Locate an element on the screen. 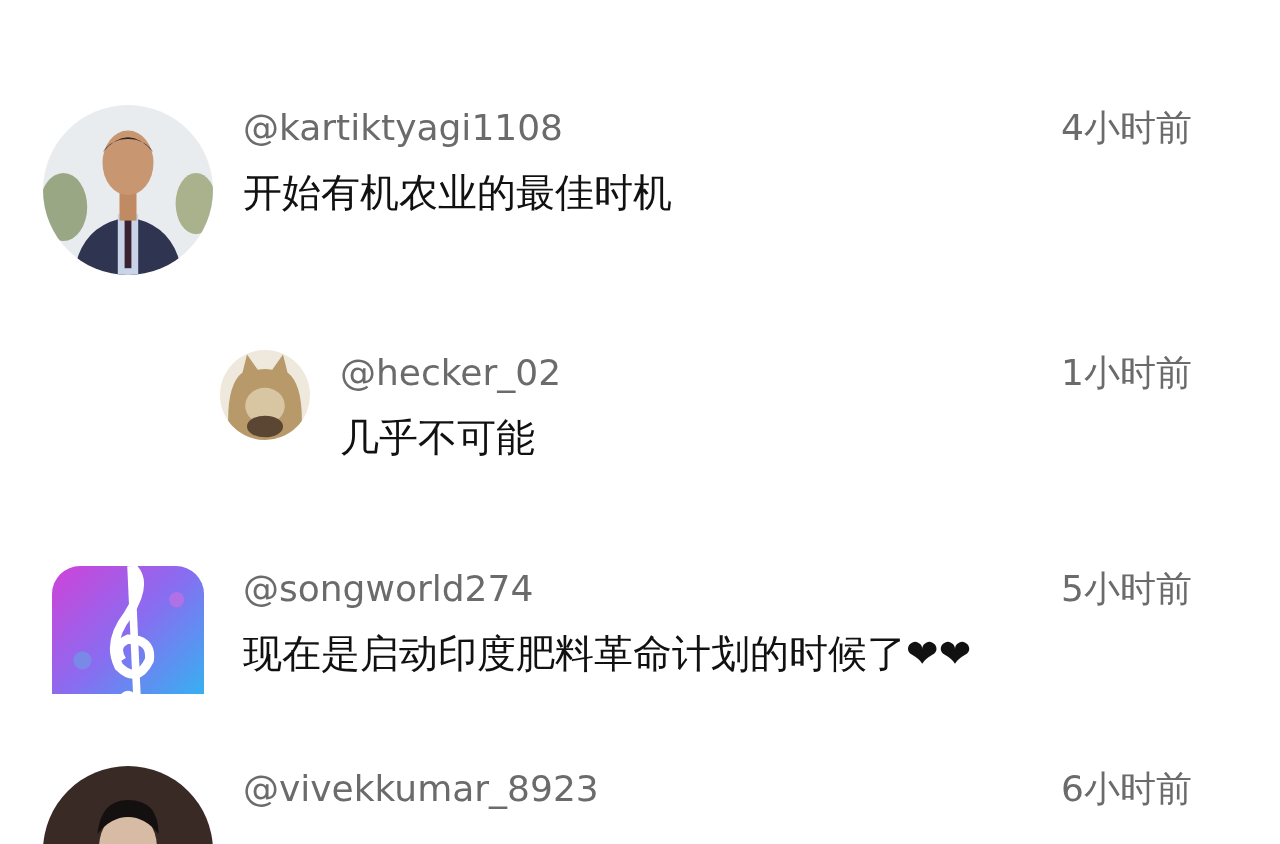 This screenshot has height=844, width=1280. timestamp: 5小时前 is located at coordinates (1126, 589).